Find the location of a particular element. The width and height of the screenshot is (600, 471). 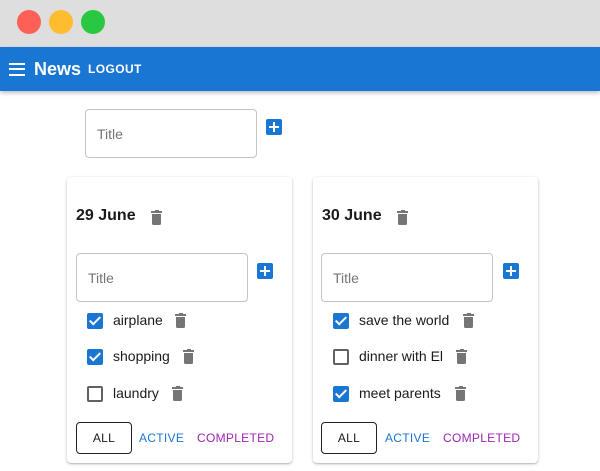

task-label: airplane is located at coordinates (138, 320).